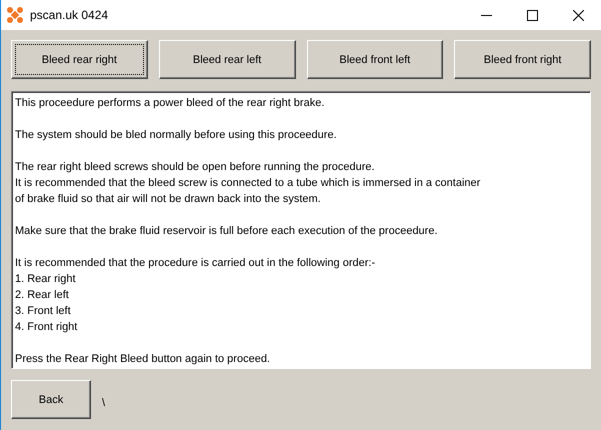  What do you see at coordinates (195, 263) in the screenshot?
I see `message-line: It is recommended that the procedure is carried out in the following order:-` at bounding box center [195, 263].